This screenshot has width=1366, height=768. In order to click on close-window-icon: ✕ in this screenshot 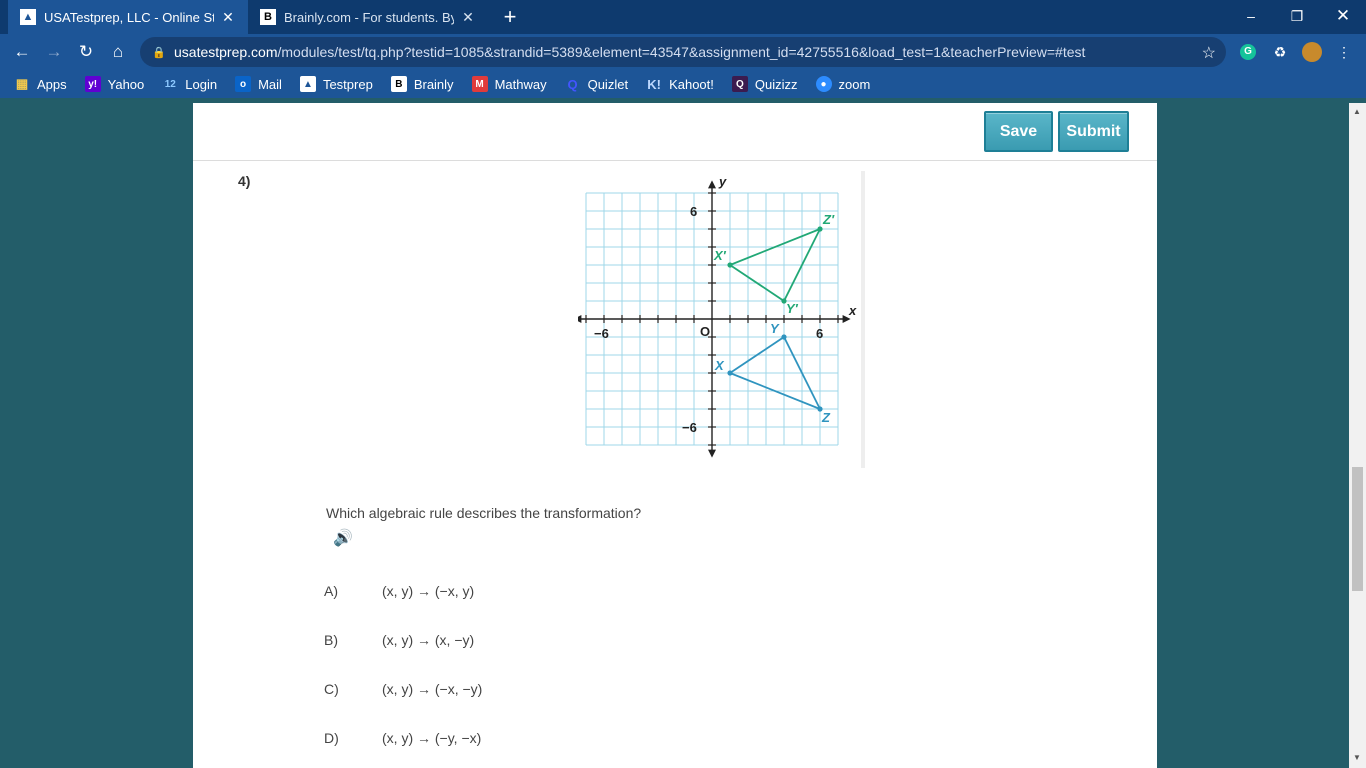, I will do `click(1343, 16)`.